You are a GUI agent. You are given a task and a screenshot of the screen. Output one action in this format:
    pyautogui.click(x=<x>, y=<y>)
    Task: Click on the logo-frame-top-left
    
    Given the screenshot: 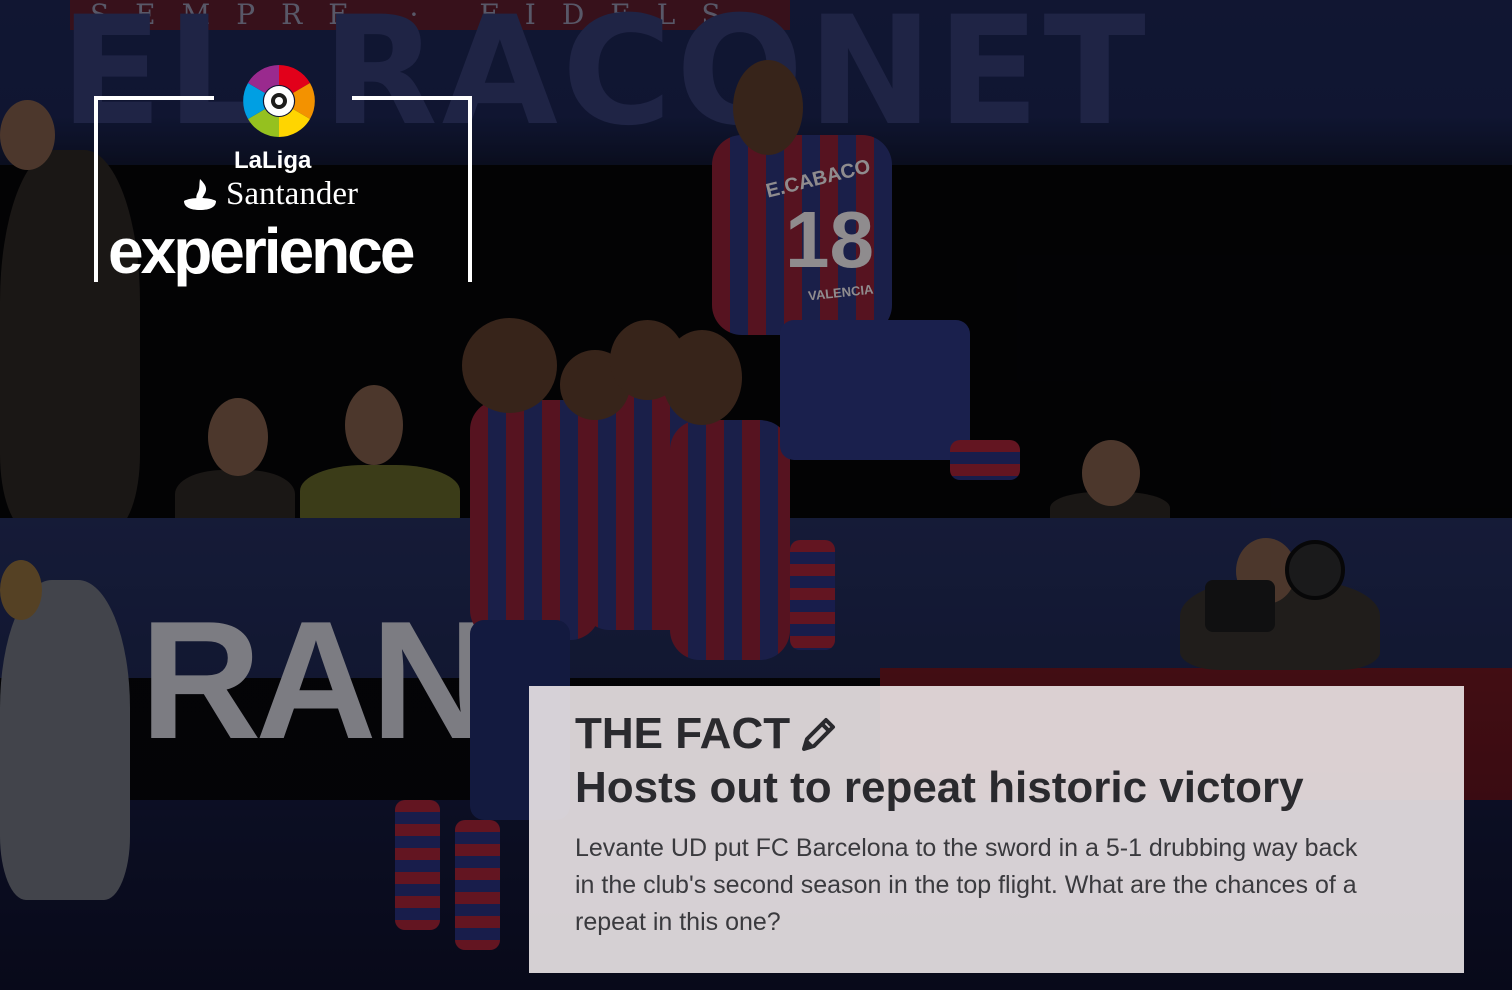 What is the action you would take?
    pyautogui.click(x=154, y=98)
    